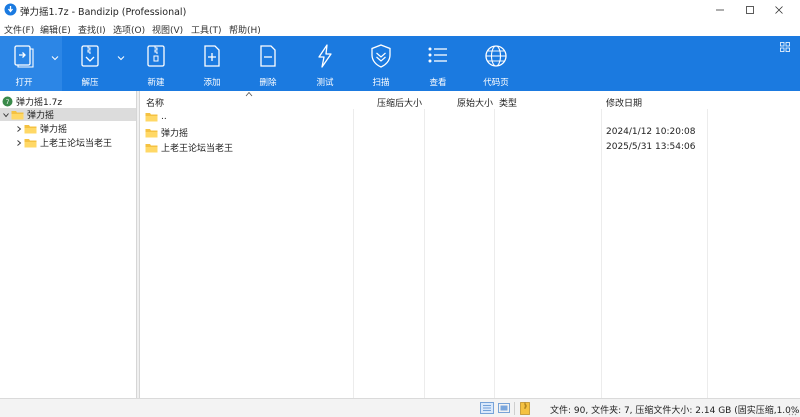 This screenshot has height=417, width=800. I want to click on delete-label: 删除, so click(268, 83).